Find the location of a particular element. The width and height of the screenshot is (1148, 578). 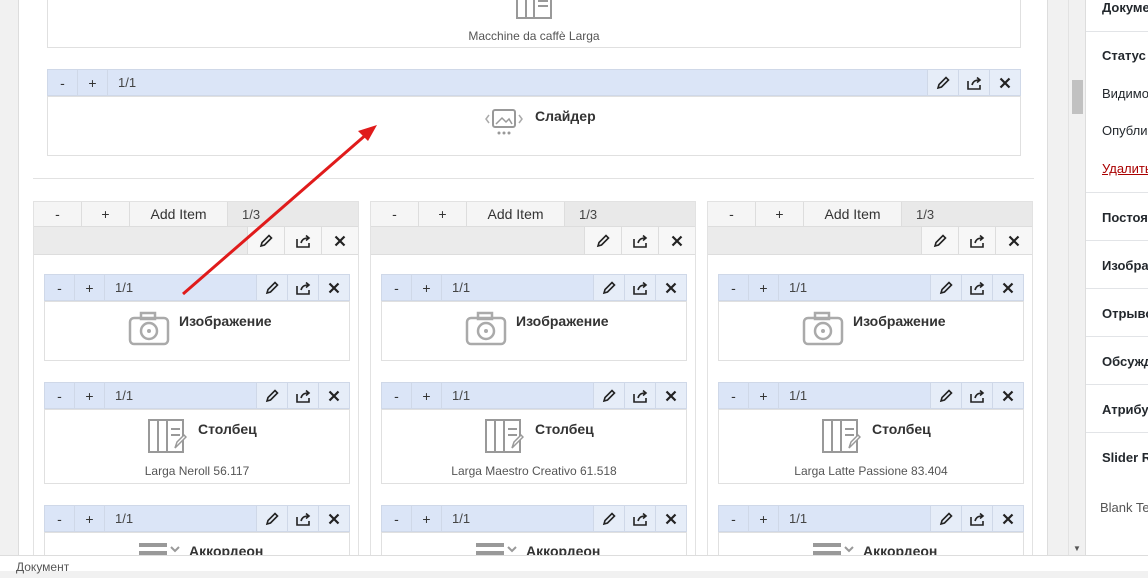

sidebar-attributes-panel: Атрибут is located at coordinates (1117, 409).